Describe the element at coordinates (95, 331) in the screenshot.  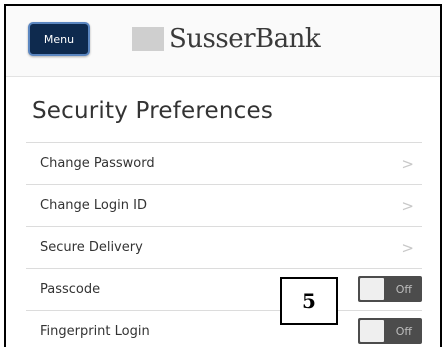
I see `fingerprint-login-label: Fingerprint Login` at that location.